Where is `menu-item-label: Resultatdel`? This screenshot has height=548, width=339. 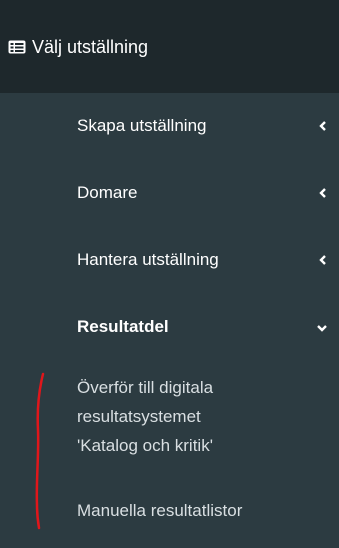
menu-item-label: Resultatdel is located at coordinates (123, 326).